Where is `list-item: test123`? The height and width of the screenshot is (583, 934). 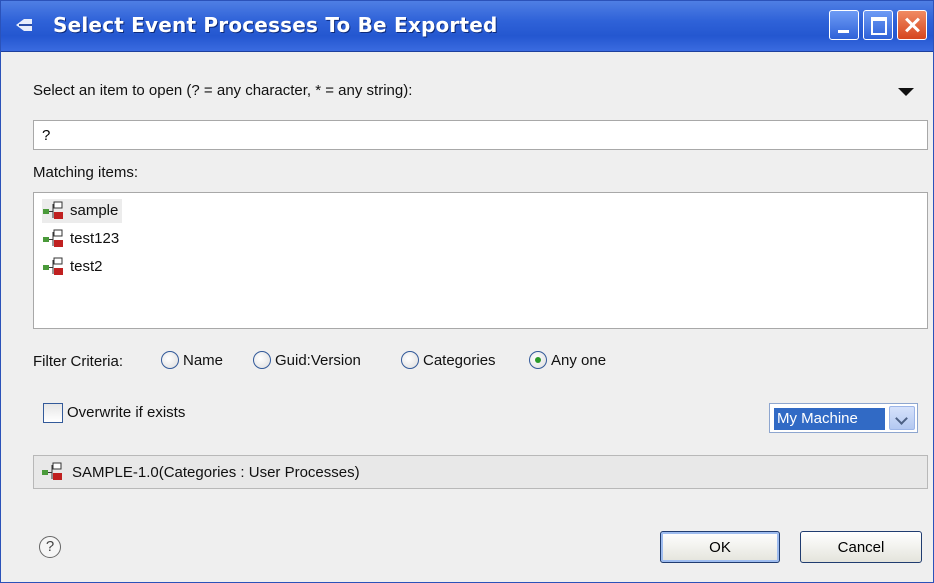
list-item: test123 is located at coordinates (82, 239).